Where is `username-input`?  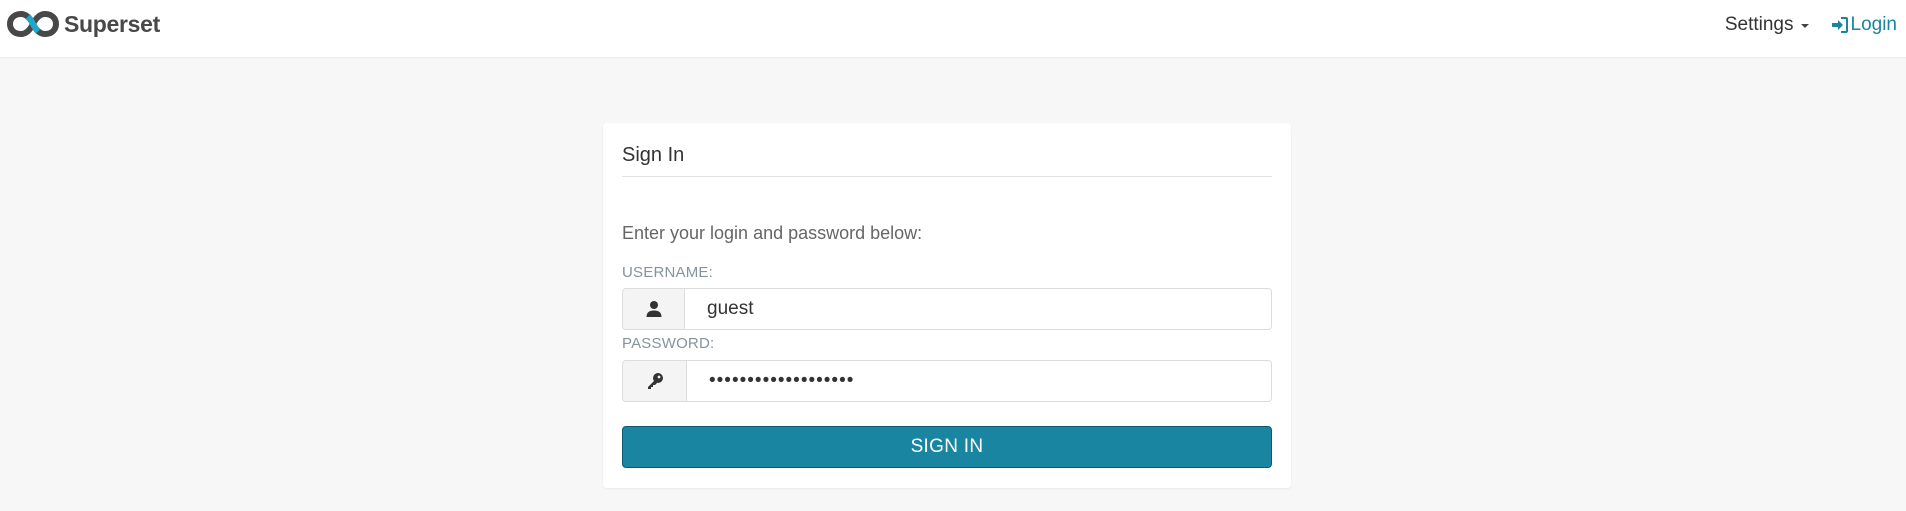
username-input is located at coordinates (978, 309).